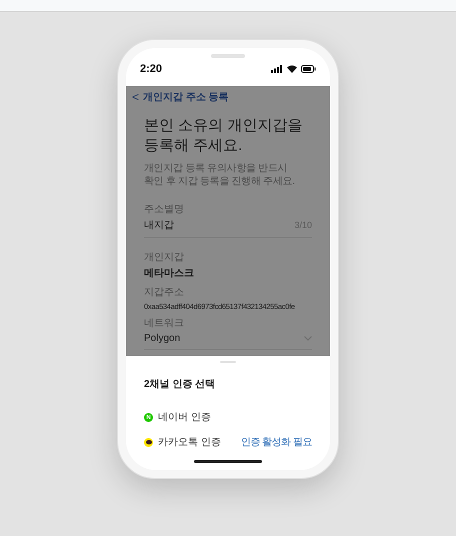  I want to click on option-label: 카카오톡 인증, so click(189, 443).